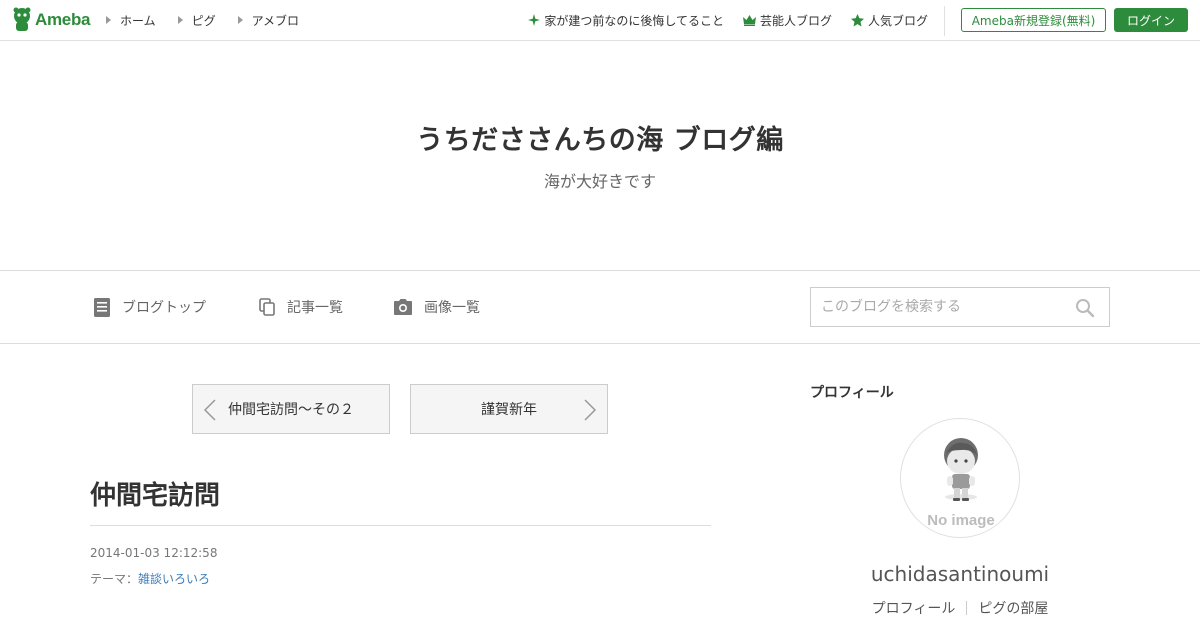 The height and width of the screenshot is (630, 1200). I want to click on no-image-avatar-icon: No image, so click(961, 483).